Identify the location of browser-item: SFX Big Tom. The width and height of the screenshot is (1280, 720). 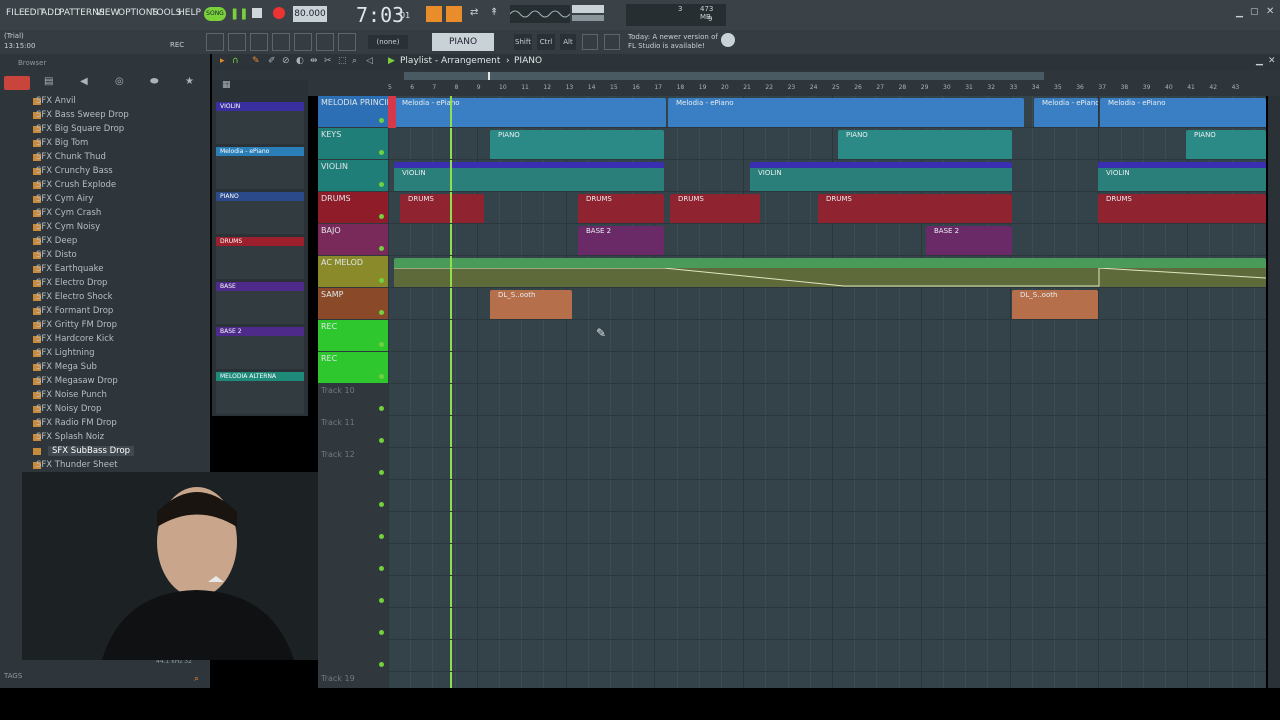
(62, 143).